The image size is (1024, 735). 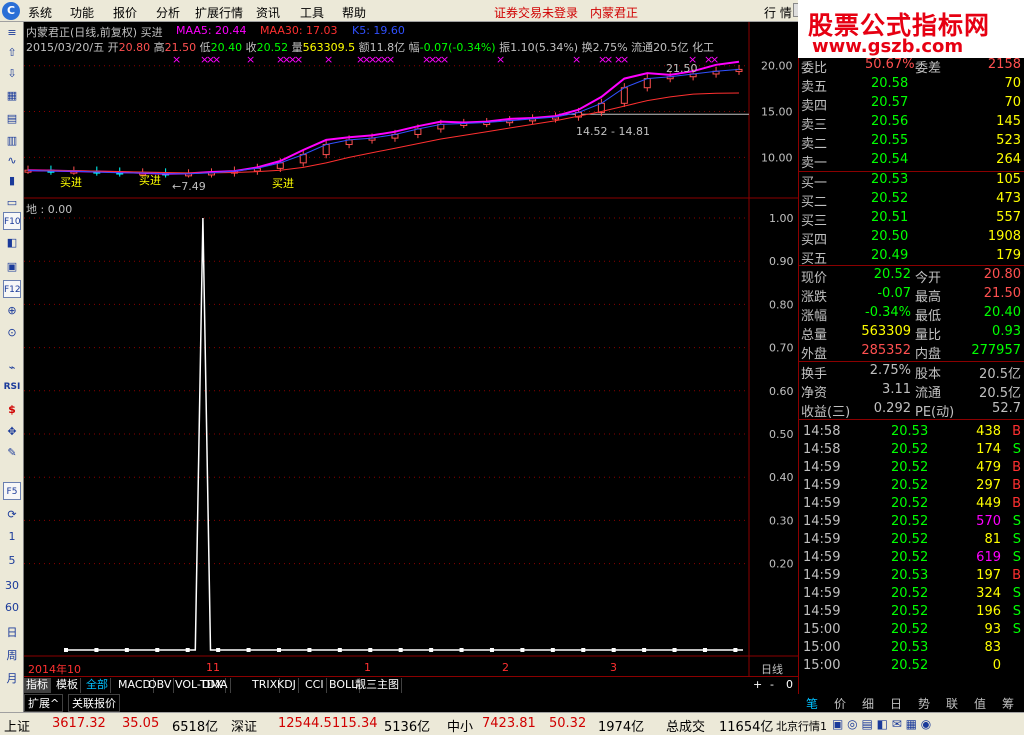 I want to click on ask-price: 20.54, so click(x=889, y=159).